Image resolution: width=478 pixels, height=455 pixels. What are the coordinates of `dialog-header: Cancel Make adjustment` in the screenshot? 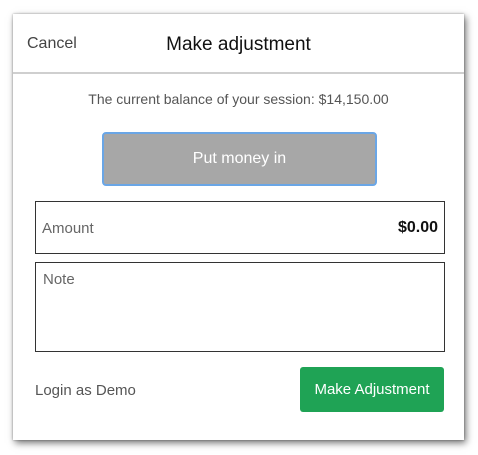 It's located at (238, 44).